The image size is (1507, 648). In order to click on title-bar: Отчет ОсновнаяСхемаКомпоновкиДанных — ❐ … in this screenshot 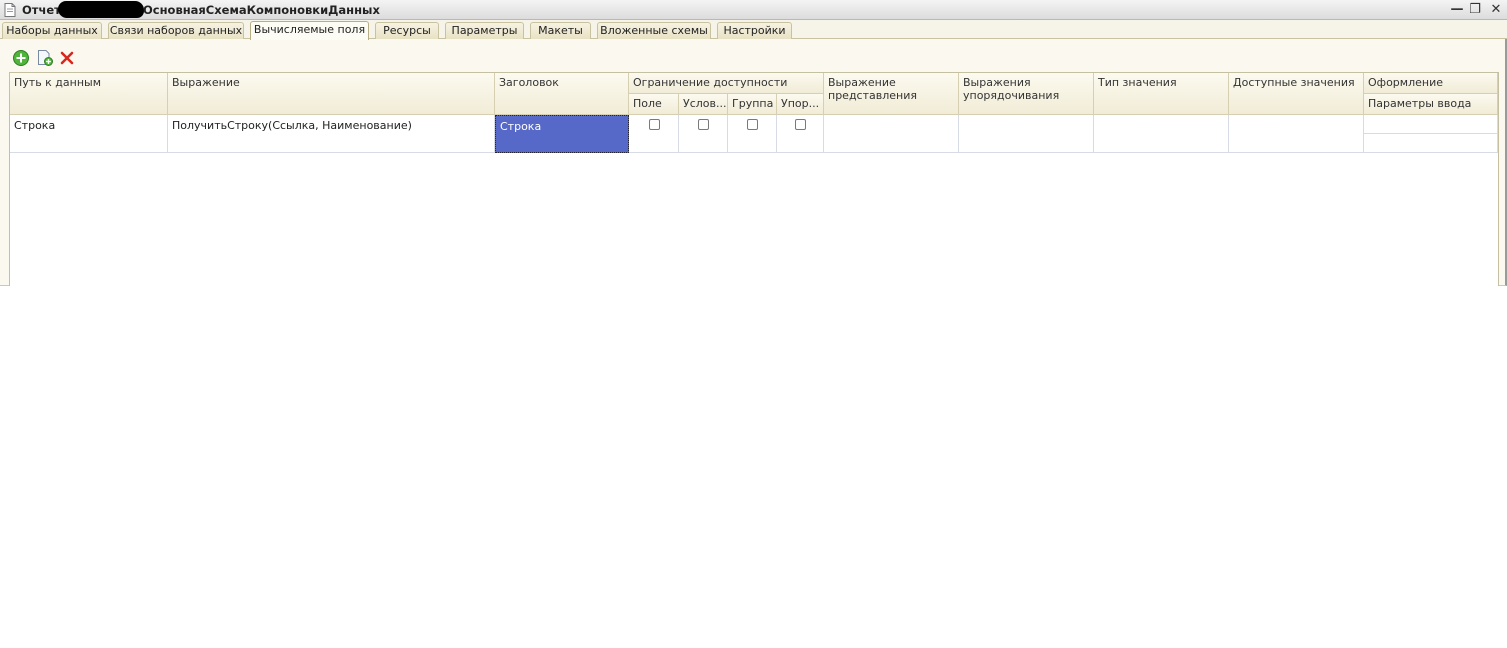, I will do `click(753, 10)`.